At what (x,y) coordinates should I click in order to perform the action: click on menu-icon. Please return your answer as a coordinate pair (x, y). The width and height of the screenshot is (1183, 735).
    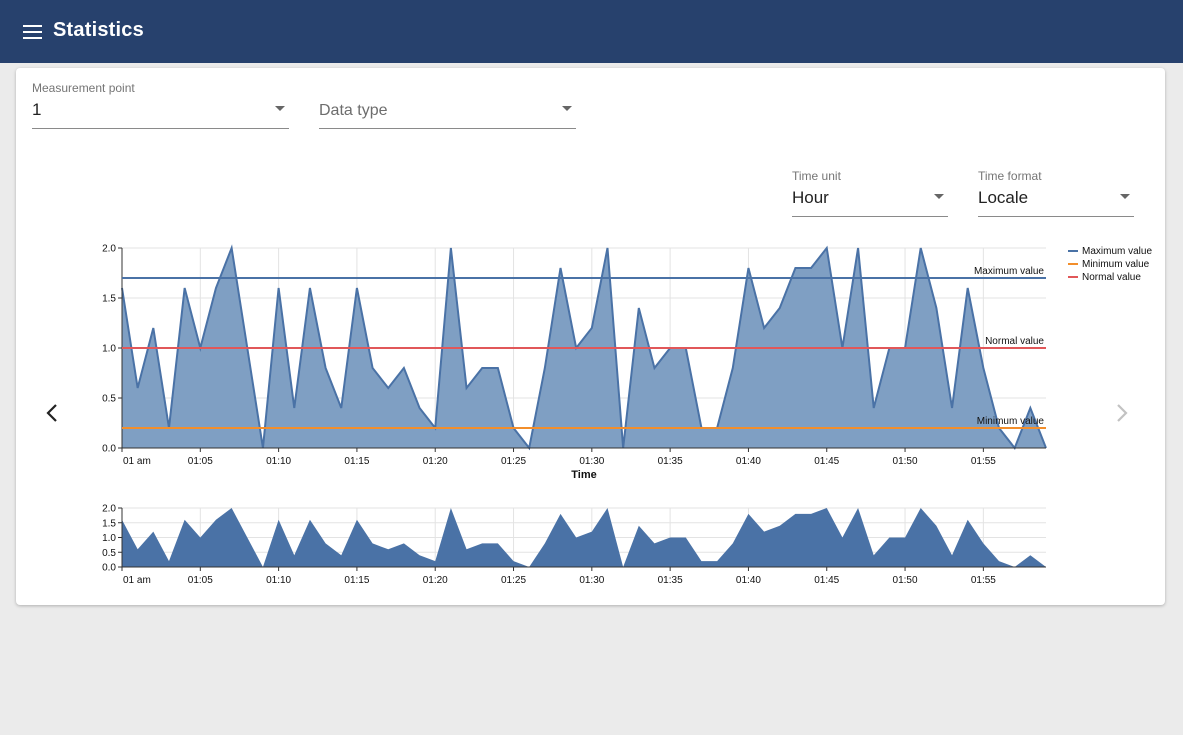
    Looking at the image, I should click on (33, 32).